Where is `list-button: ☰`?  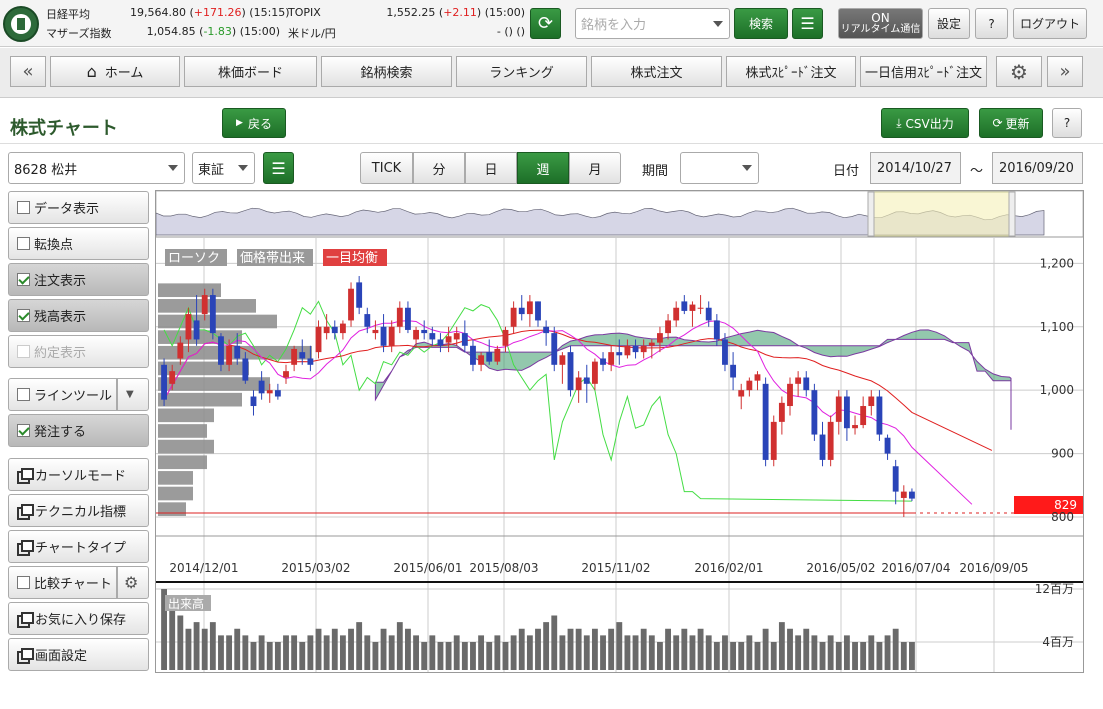
list-button: ☰ is located at coordinates (807, 23).